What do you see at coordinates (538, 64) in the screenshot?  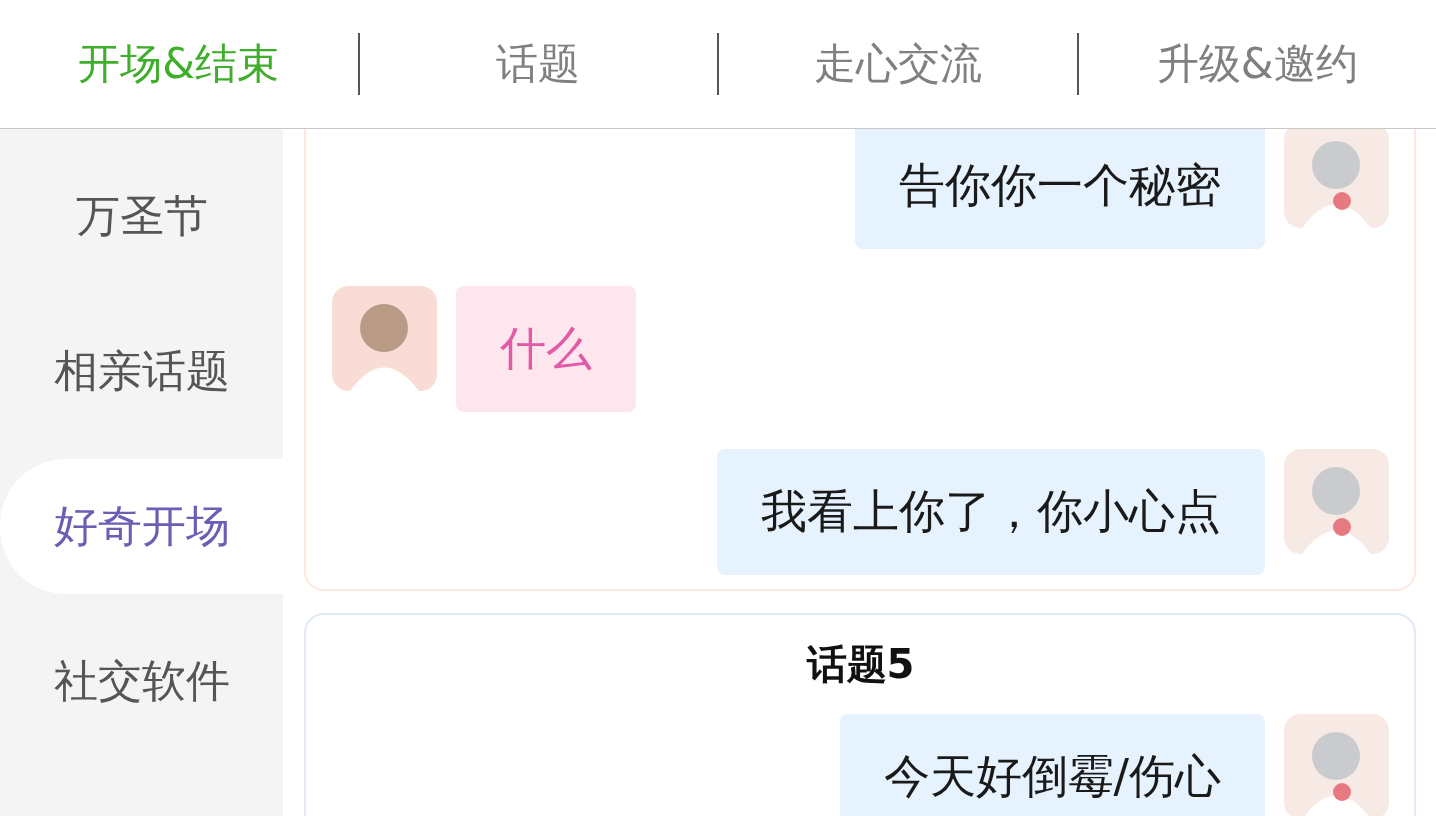 I see `tab: 话题` at bounding box center [538, 64].